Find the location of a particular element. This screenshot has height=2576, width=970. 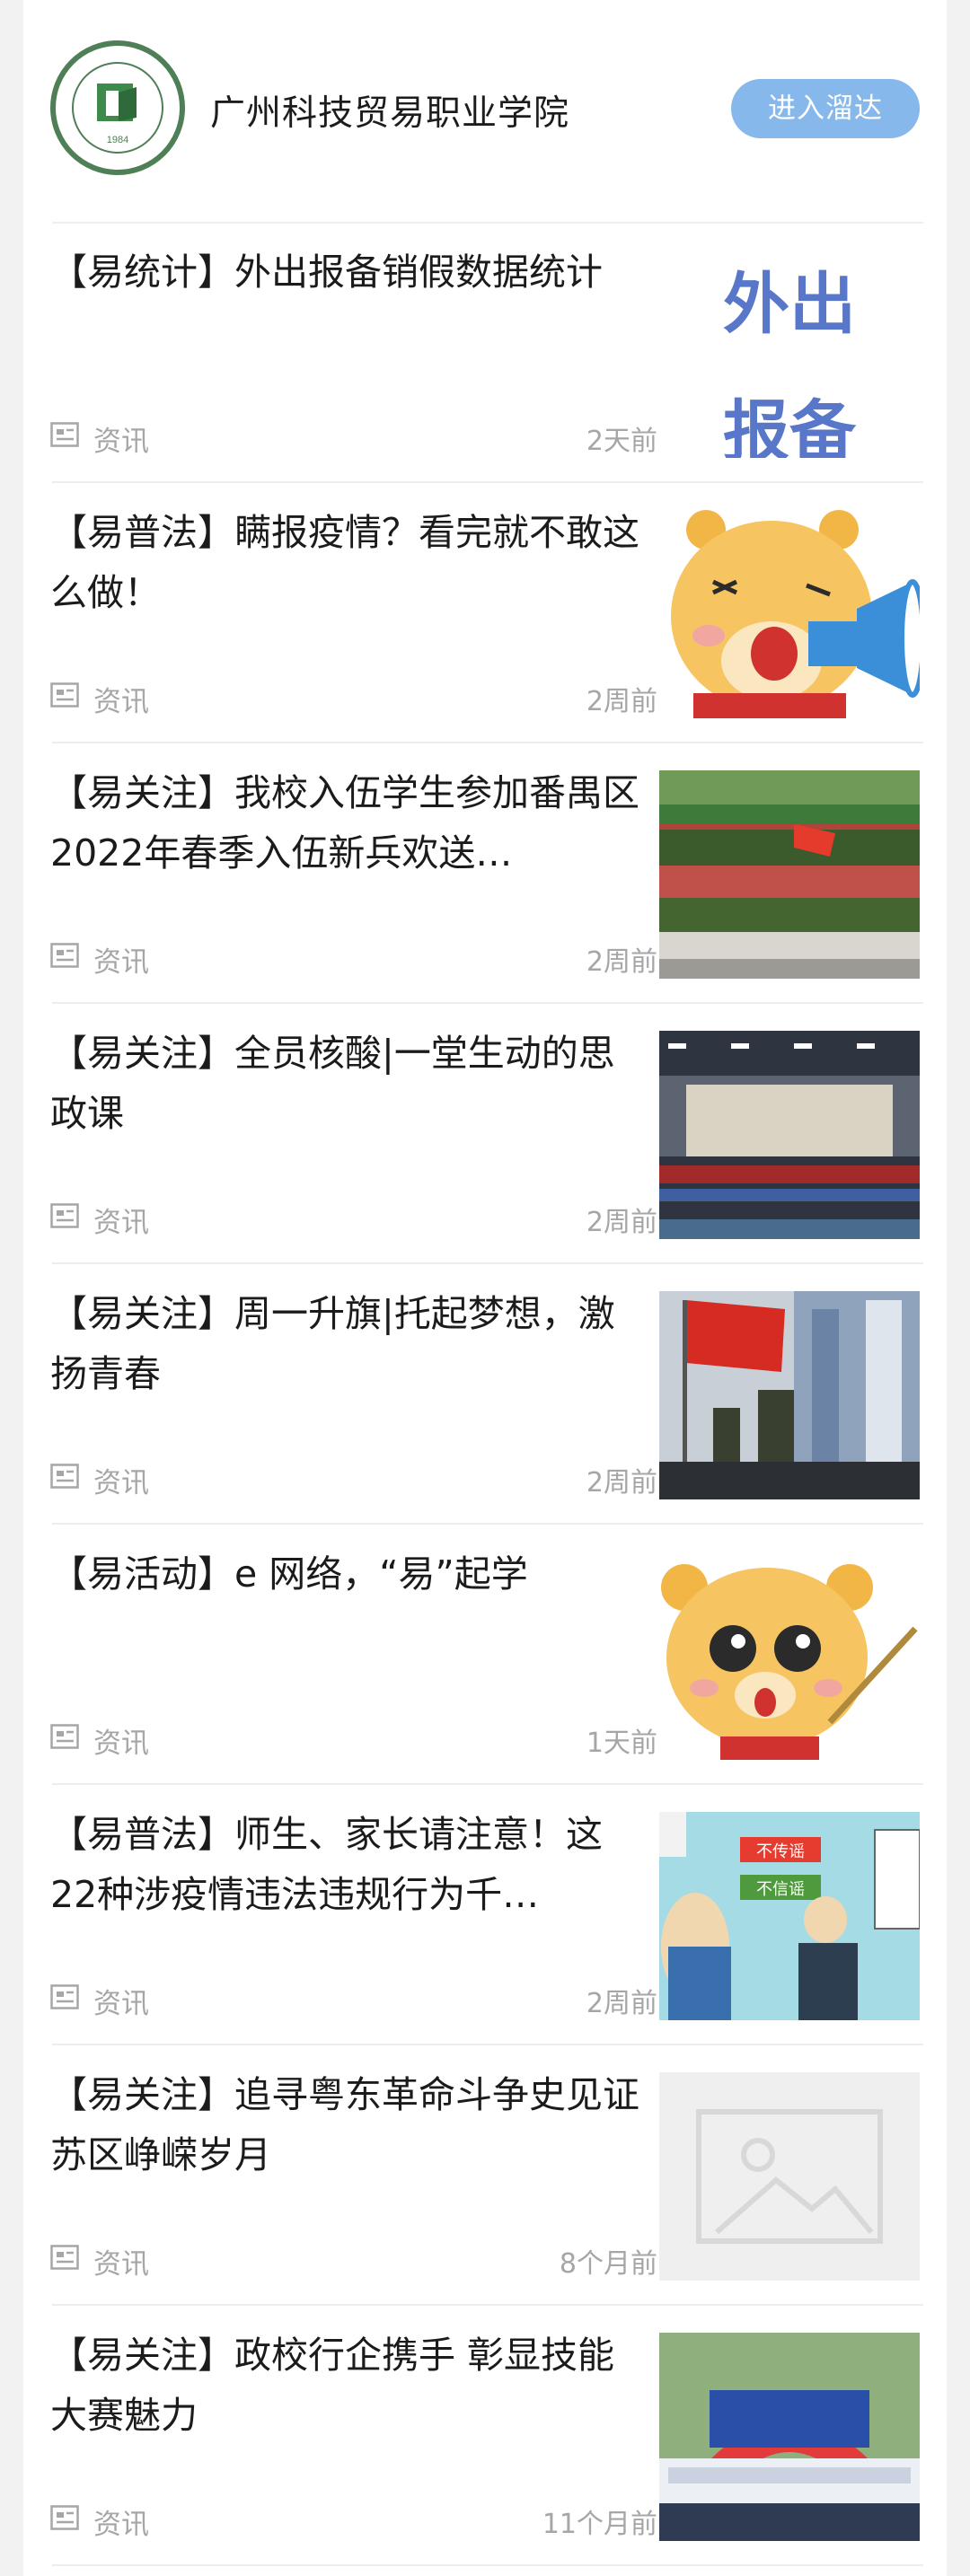

article-item: 【易关注】周一升旗|托起梦想，激扬青春 资讯 2周前 is located at coordinates (485, 1395).